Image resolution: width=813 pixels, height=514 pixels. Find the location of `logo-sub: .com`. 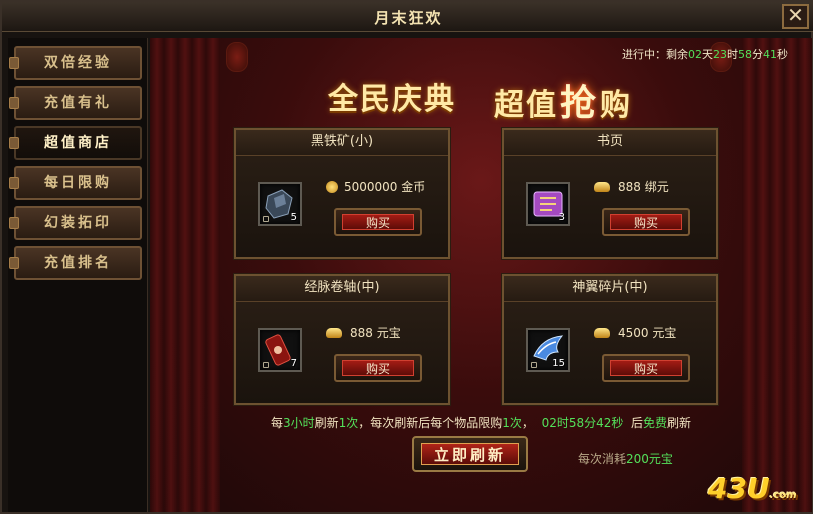

logo-sub: .com is located at coordinates (783, 495).